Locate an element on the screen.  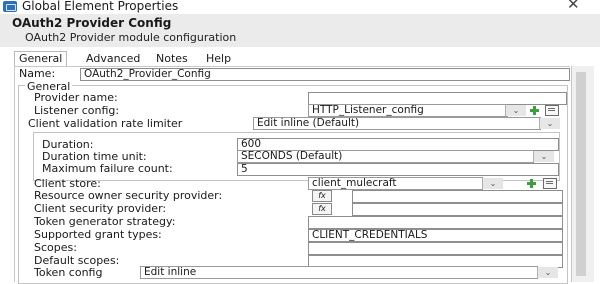
scopes-label: Scopes: is located at coordinates (55, 247).